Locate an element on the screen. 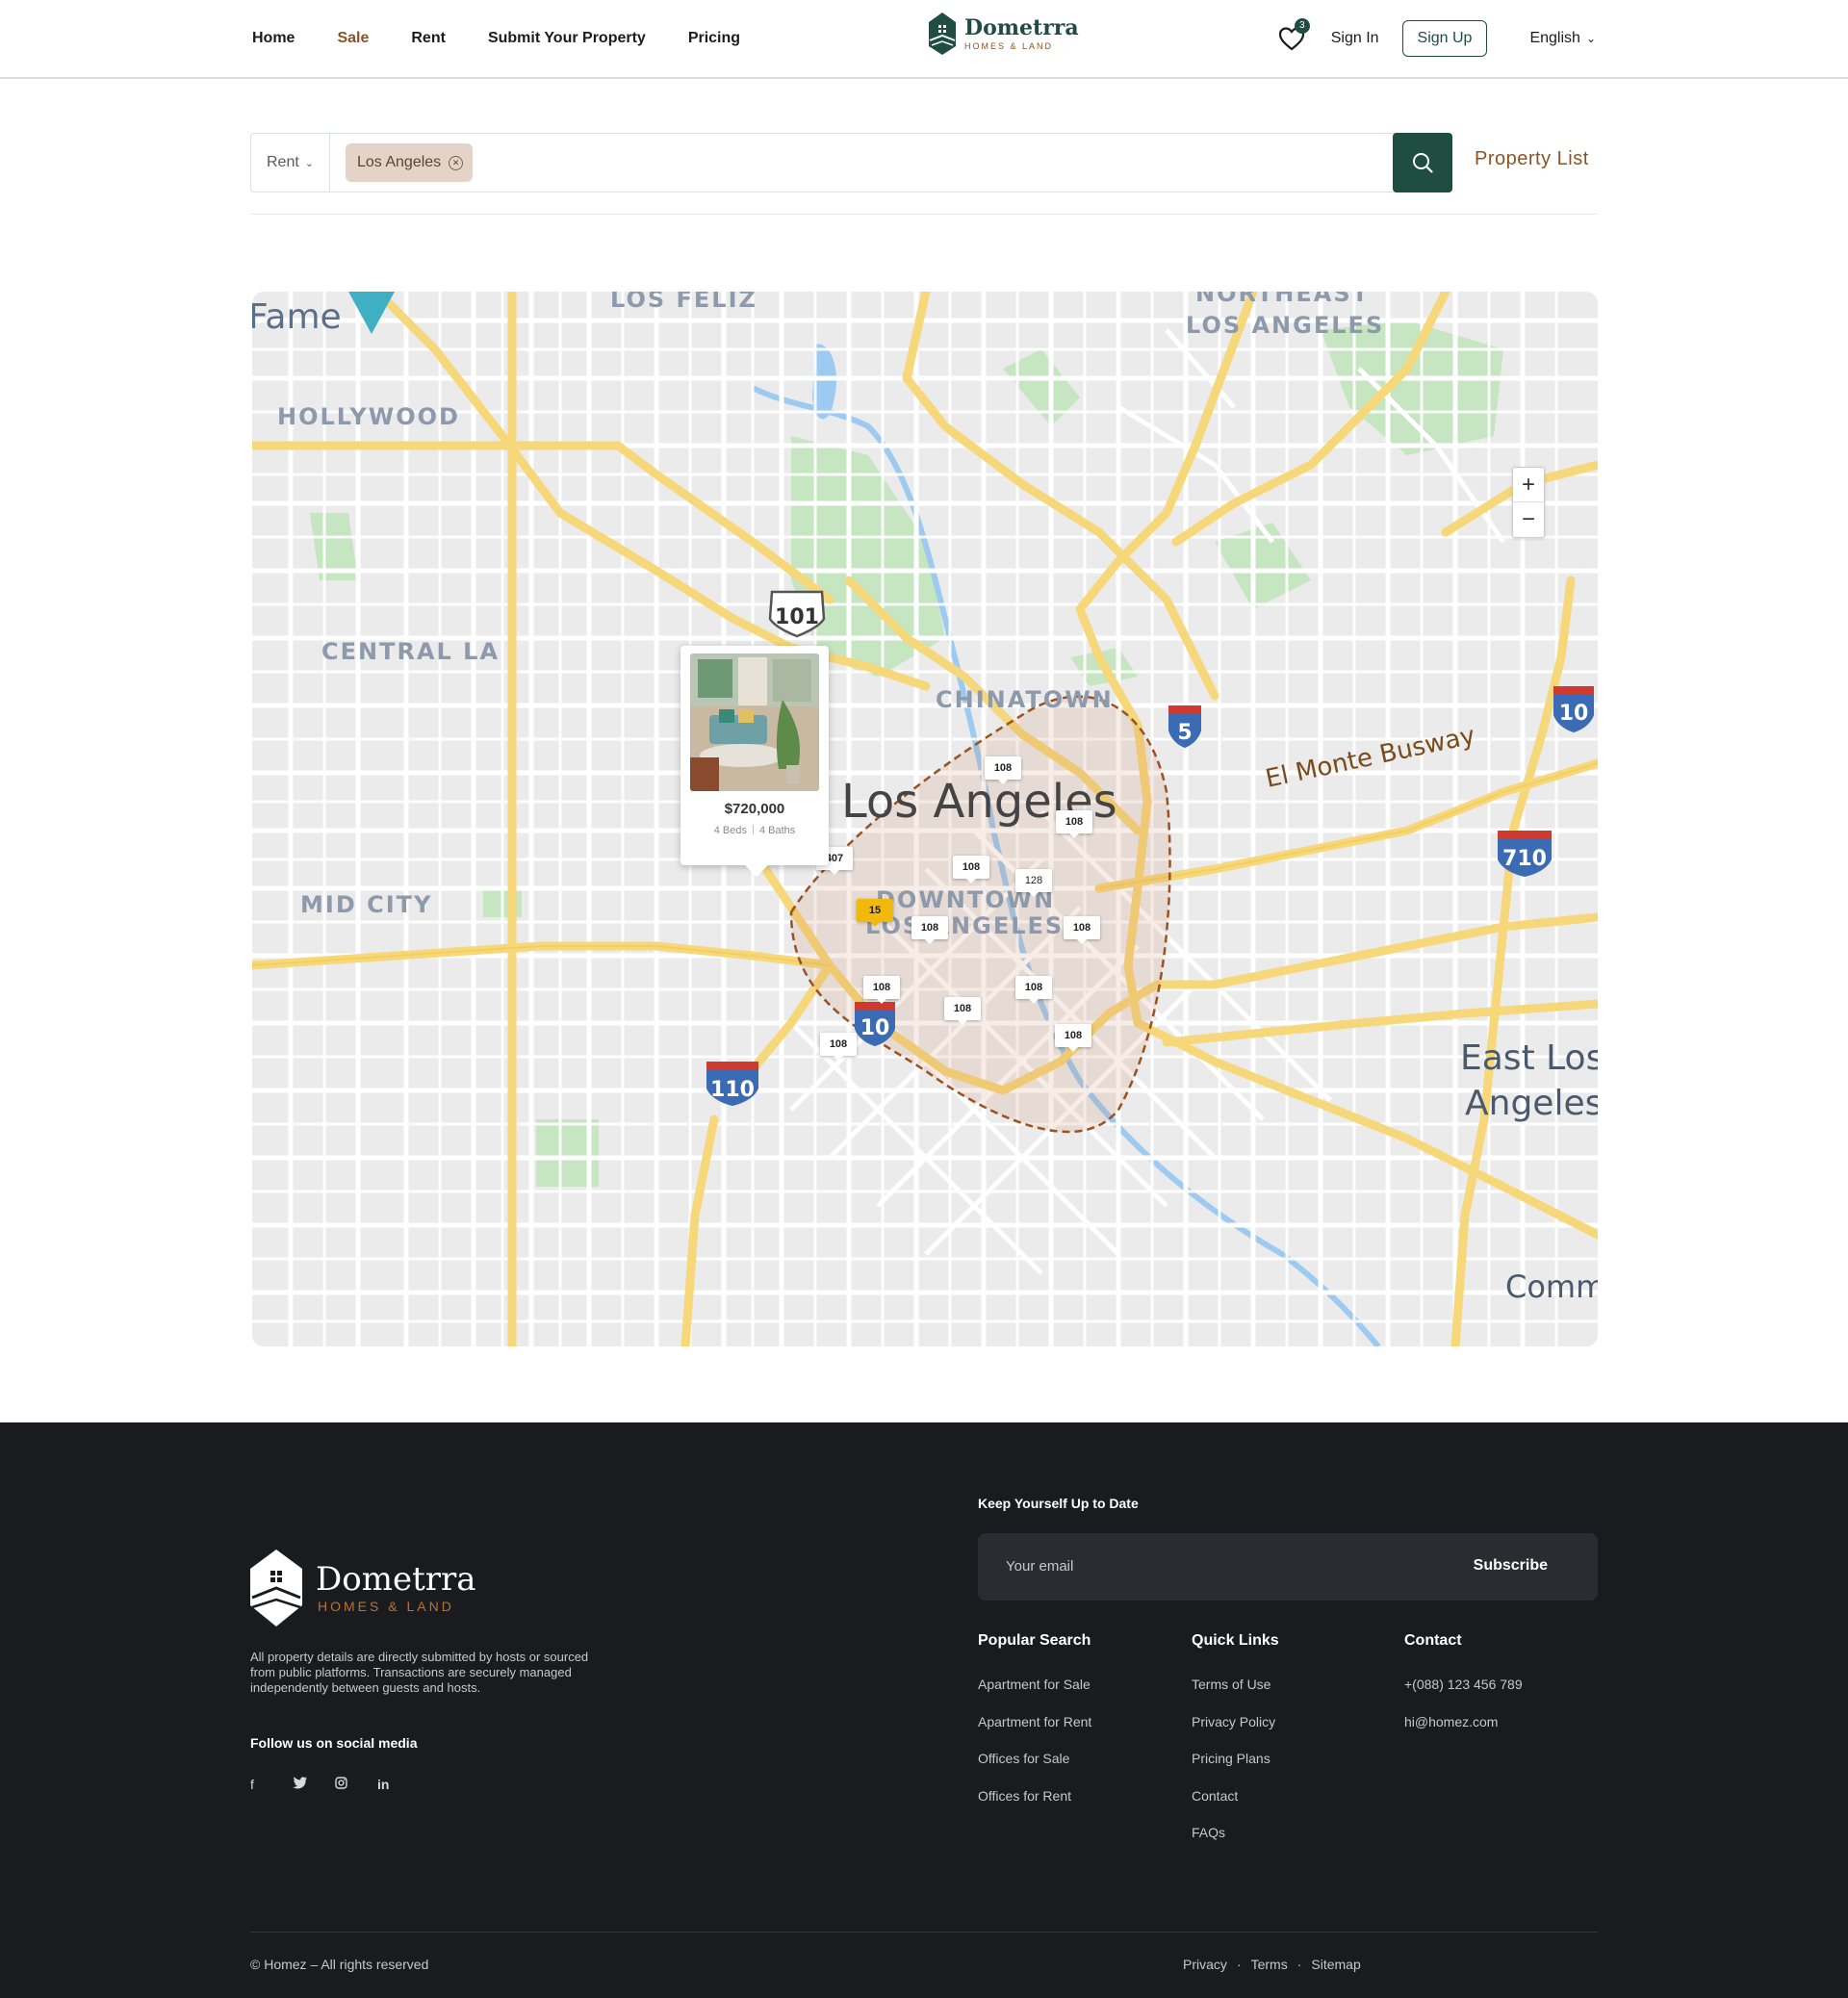 The image size is (1848, 1998). copyright: © Homez – All rights reserved is located at coordinates (339, 1964).